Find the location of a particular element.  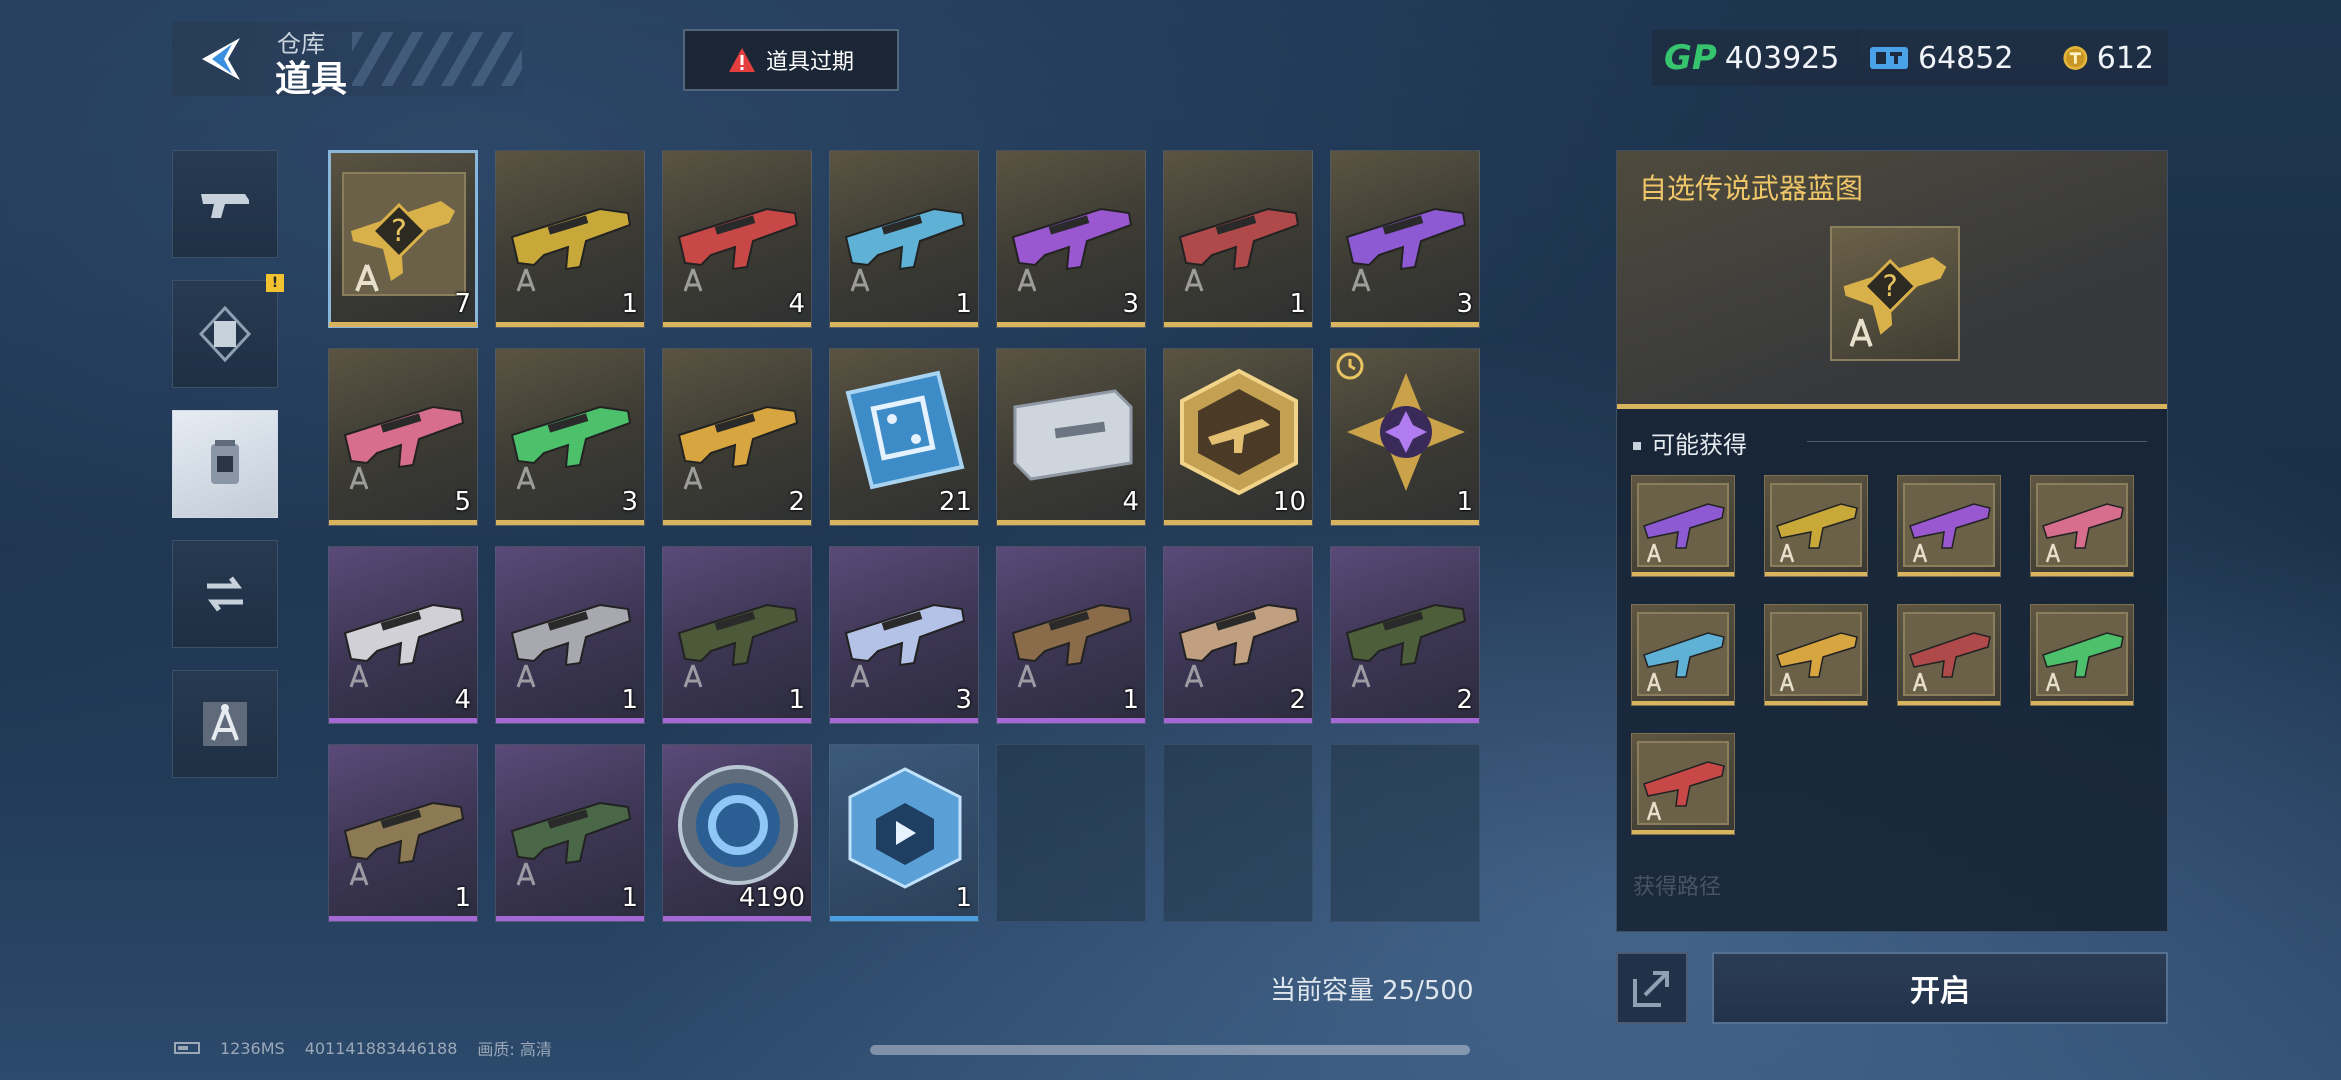

canister-icon is located at coordinates (225, 462).